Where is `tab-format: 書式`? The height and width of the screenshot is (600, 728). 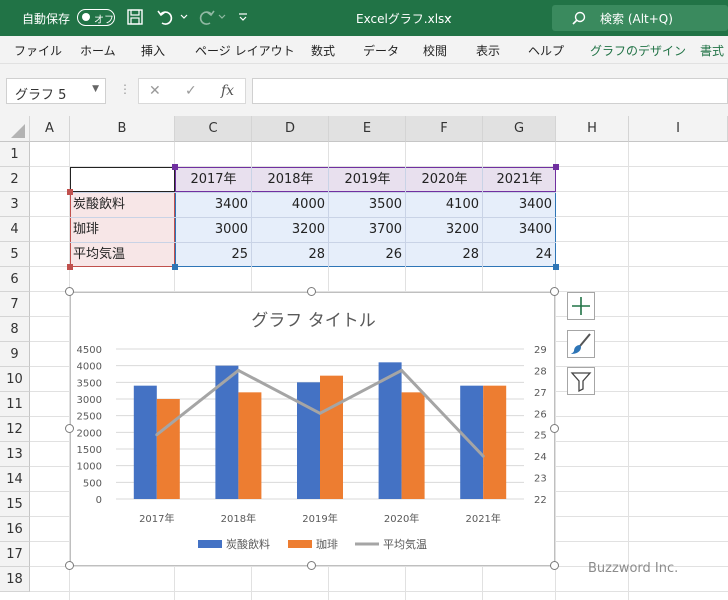 tab-format: 書式 is located at coordinates (712, 50).